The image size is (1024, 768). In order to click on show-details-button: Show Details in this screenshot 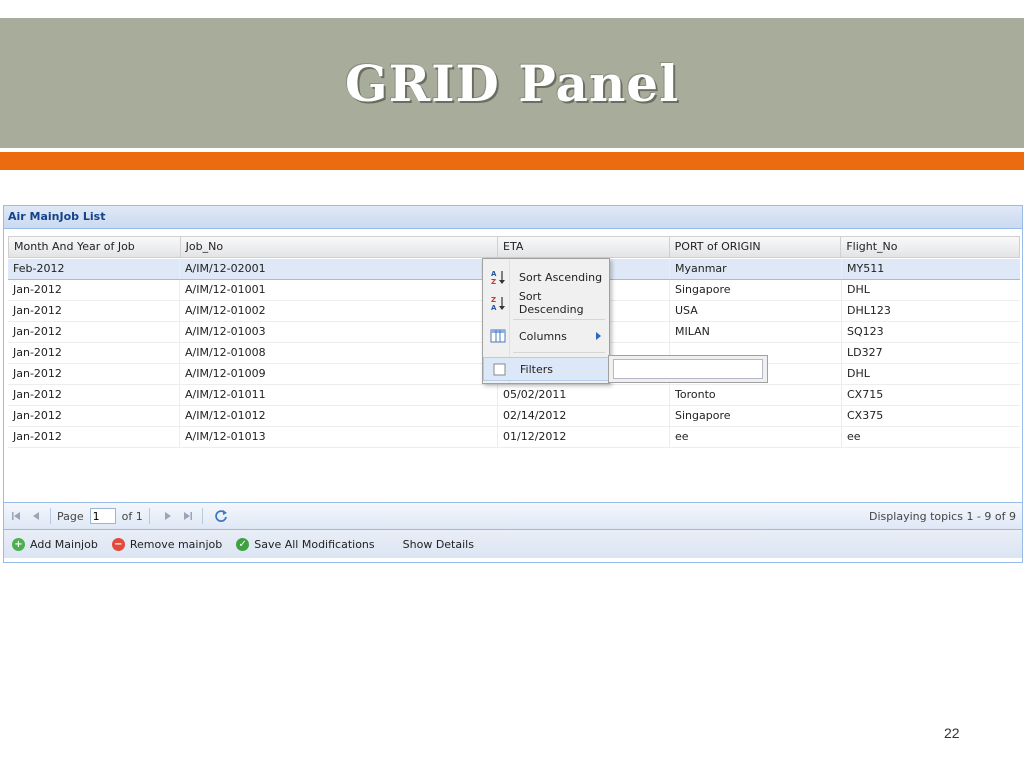, I will do `click(438, 544)`.